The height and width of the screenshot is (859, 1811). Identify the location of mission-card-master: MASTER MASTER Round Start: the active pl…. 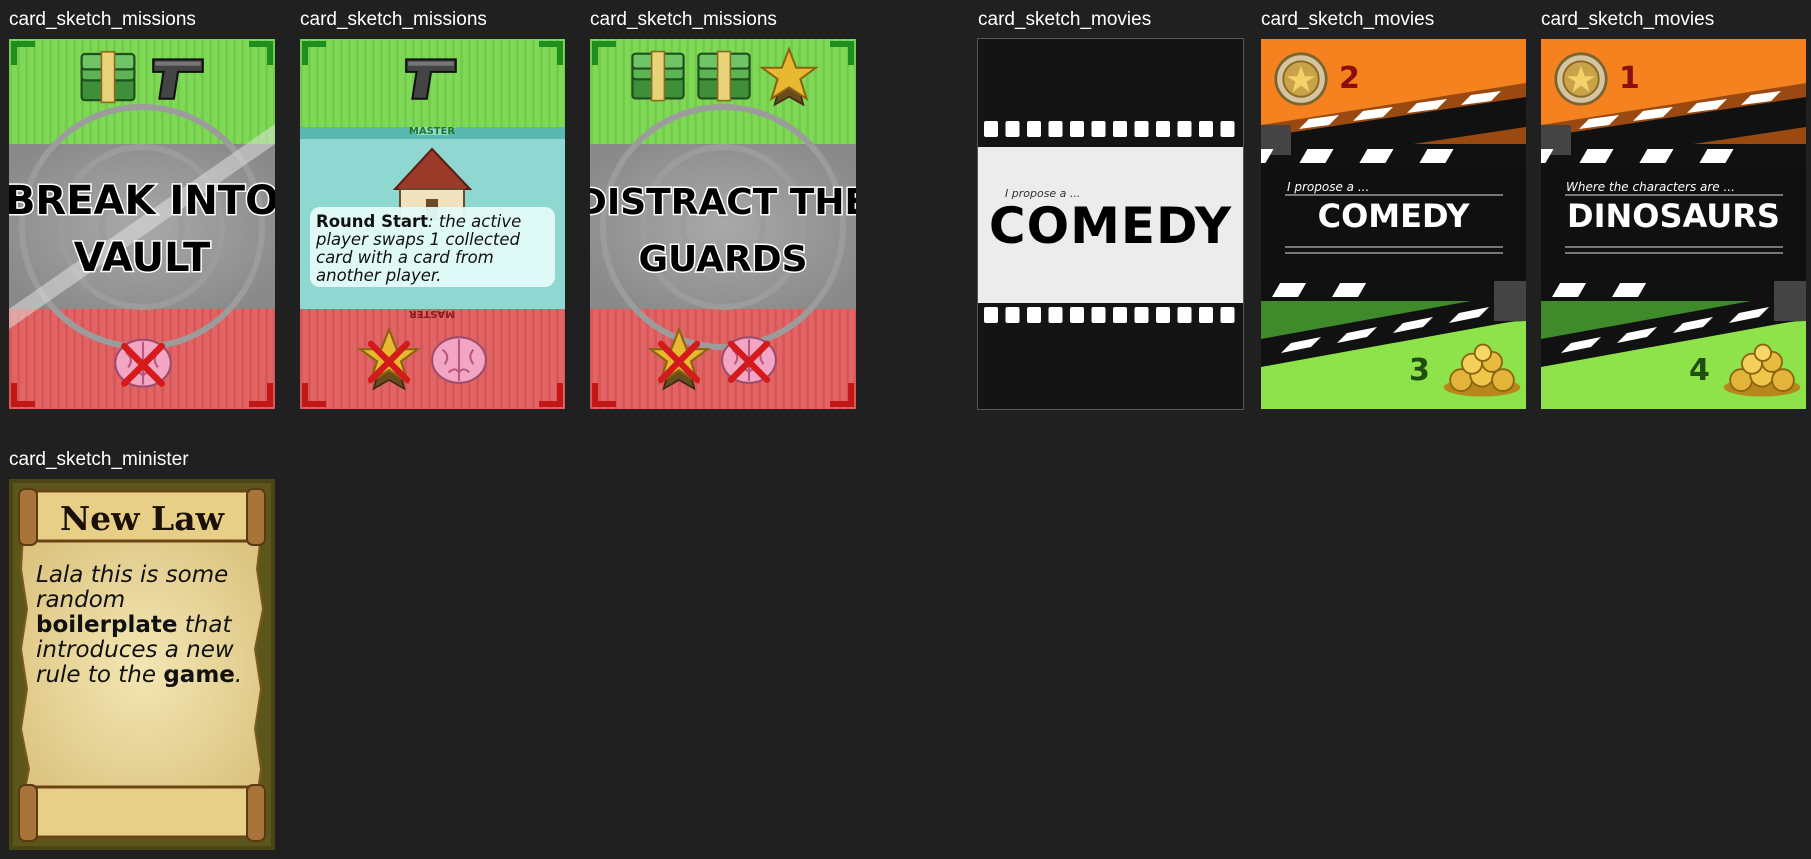
(432, 224).